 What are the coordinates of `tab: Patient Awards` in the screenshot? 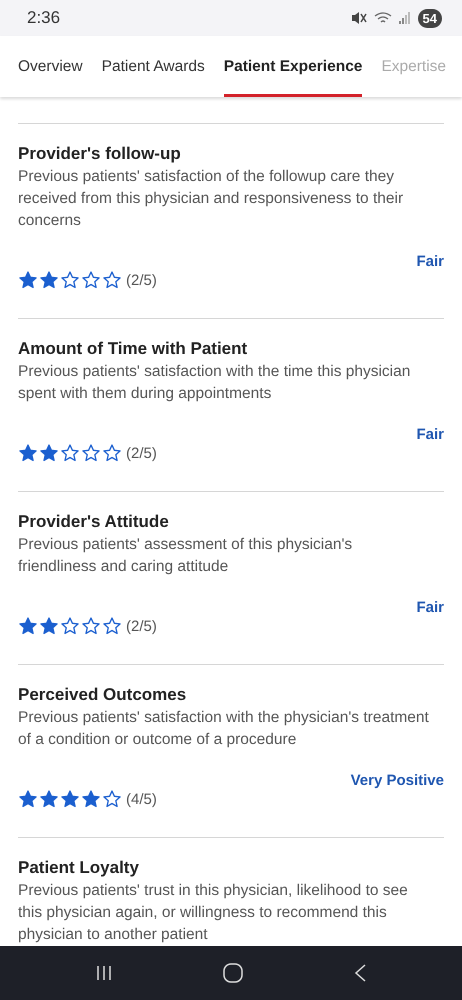 It's located at (153, 66).